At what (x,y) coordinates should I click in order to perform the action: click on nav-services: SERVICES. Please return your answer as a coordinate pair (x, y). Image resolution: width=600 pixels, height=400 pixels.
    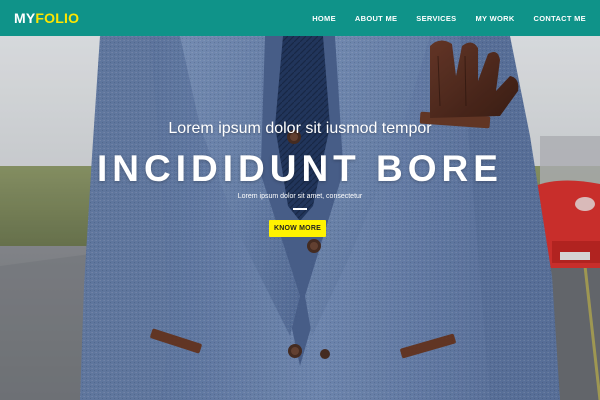
    Looking at the image, I should click on (436, 18).